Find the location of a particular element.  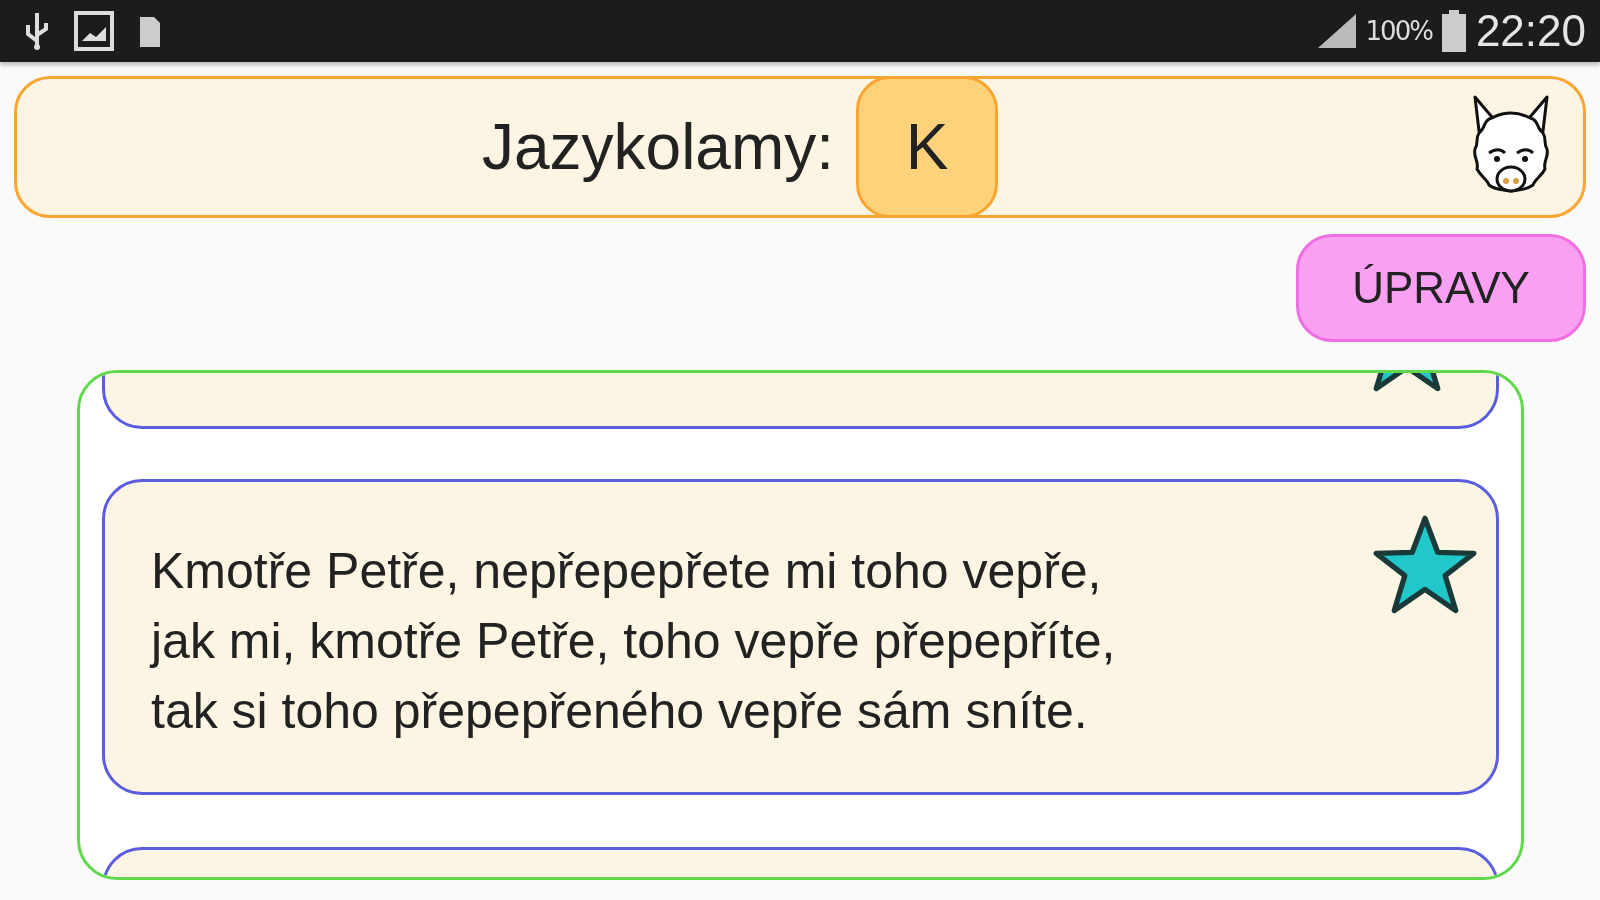

battery-icon is located at coordinates (1453, 31).